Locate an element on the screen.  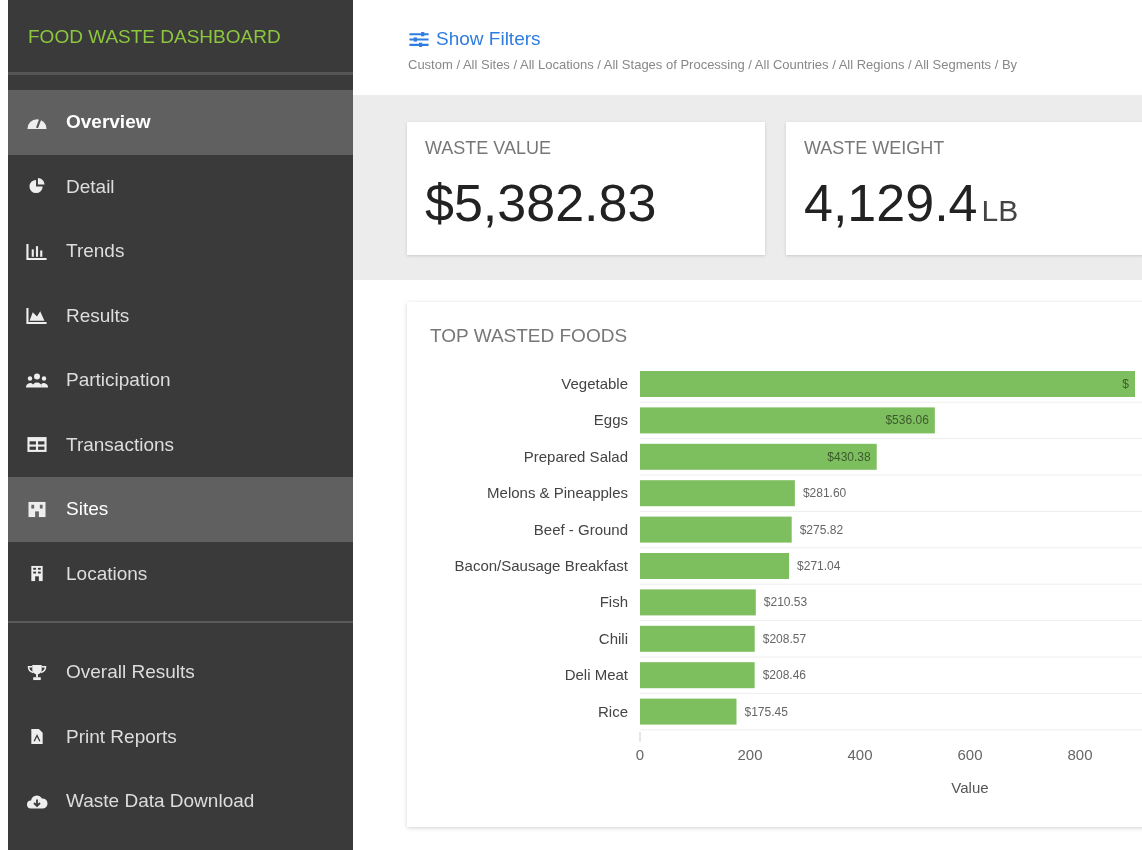
nav-item: Participation is located at coordinates (180, 380).